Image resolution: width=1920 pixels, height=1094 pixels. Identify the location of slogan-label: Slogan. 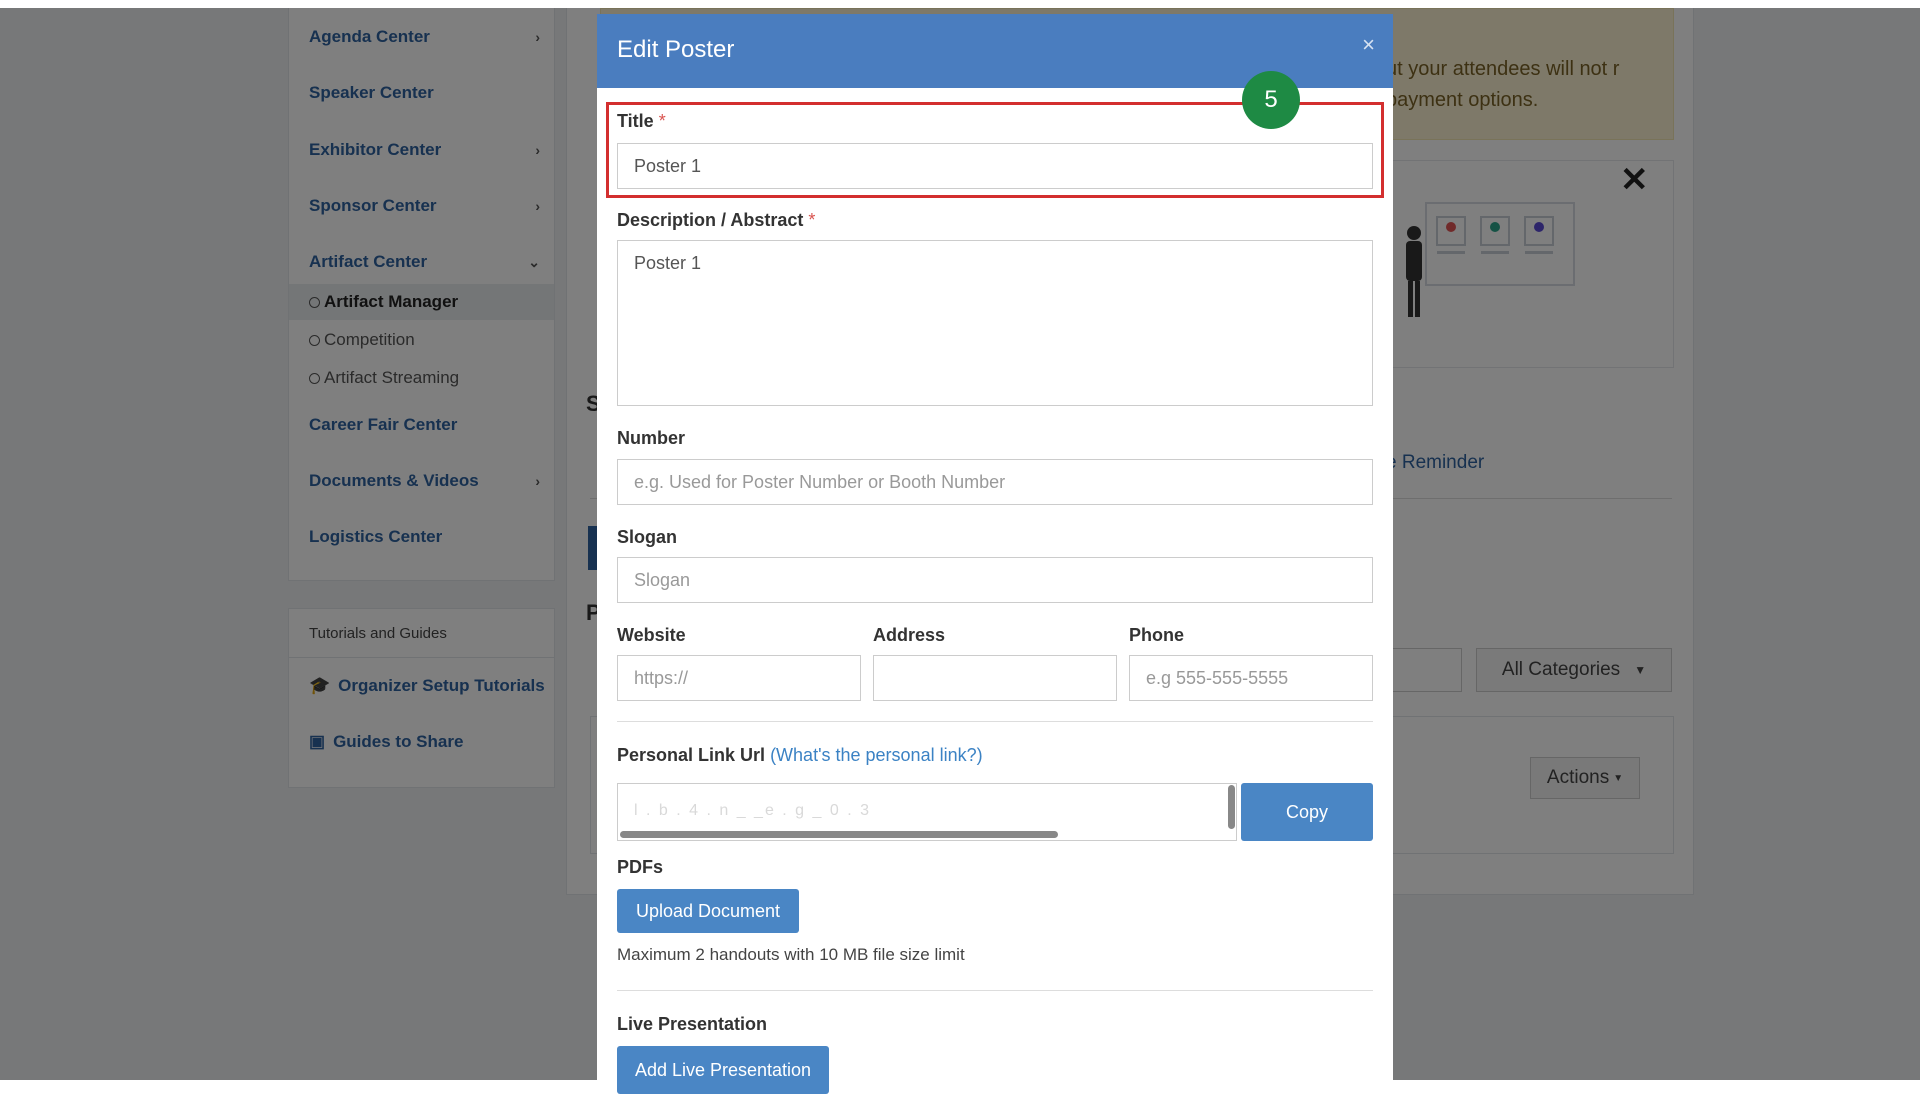
(647, 537).